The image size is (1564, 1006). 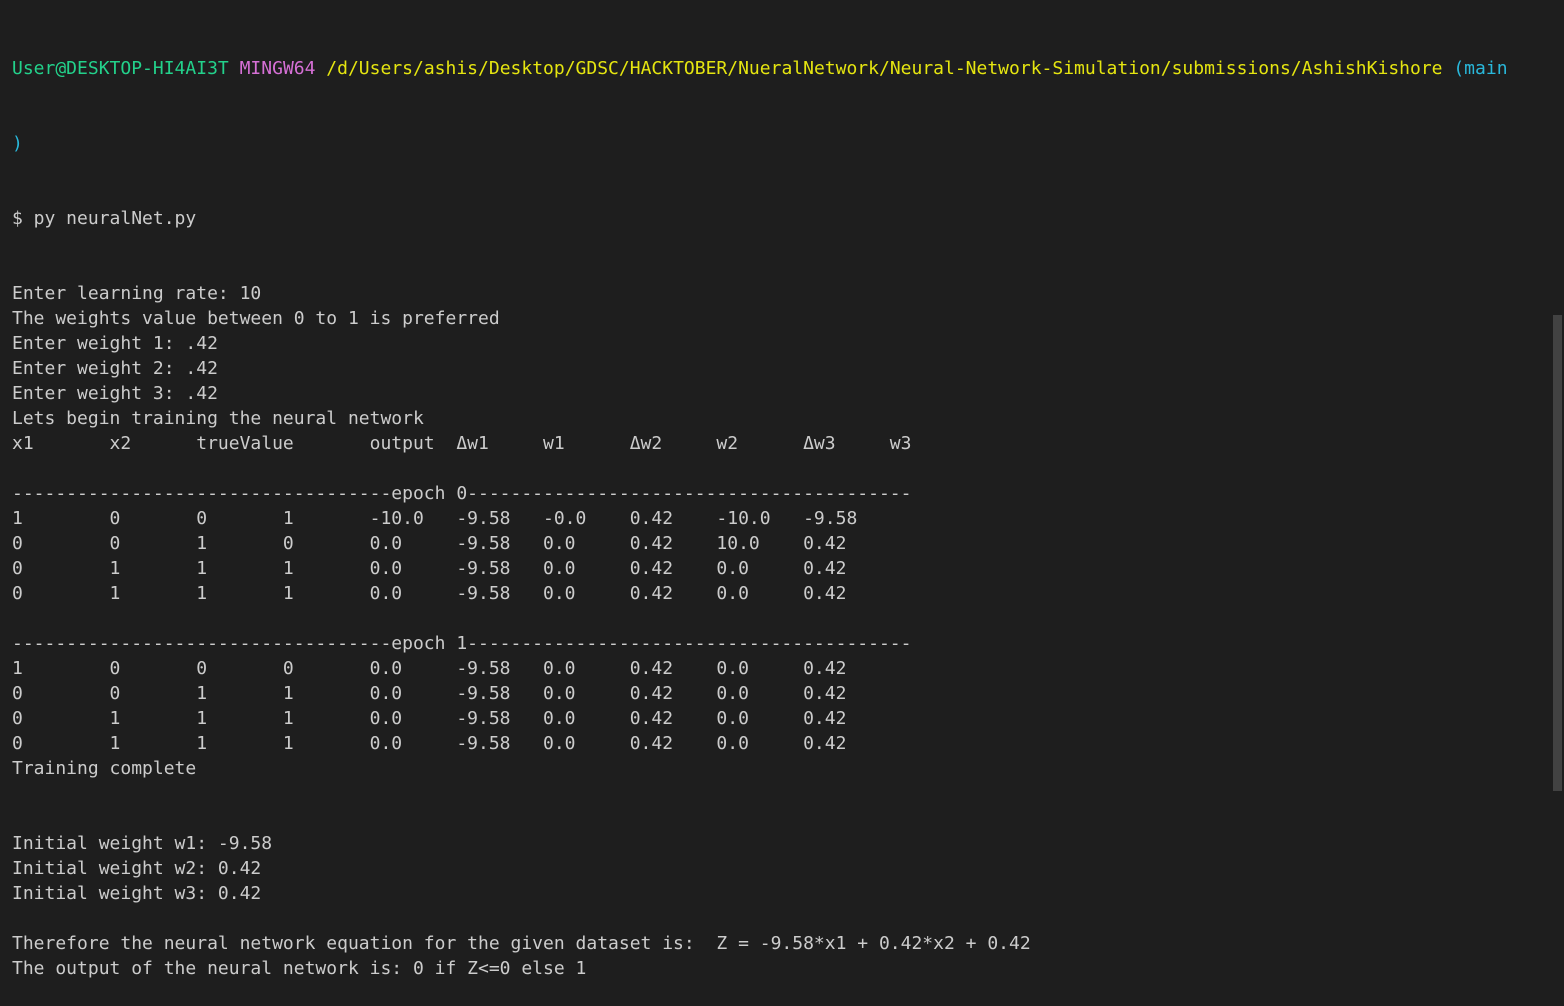 What do you see at coordinates (115, 343) in the screenshot?
I see `output-line: Enter weight 1: .42` at bounding box center [115, 343].